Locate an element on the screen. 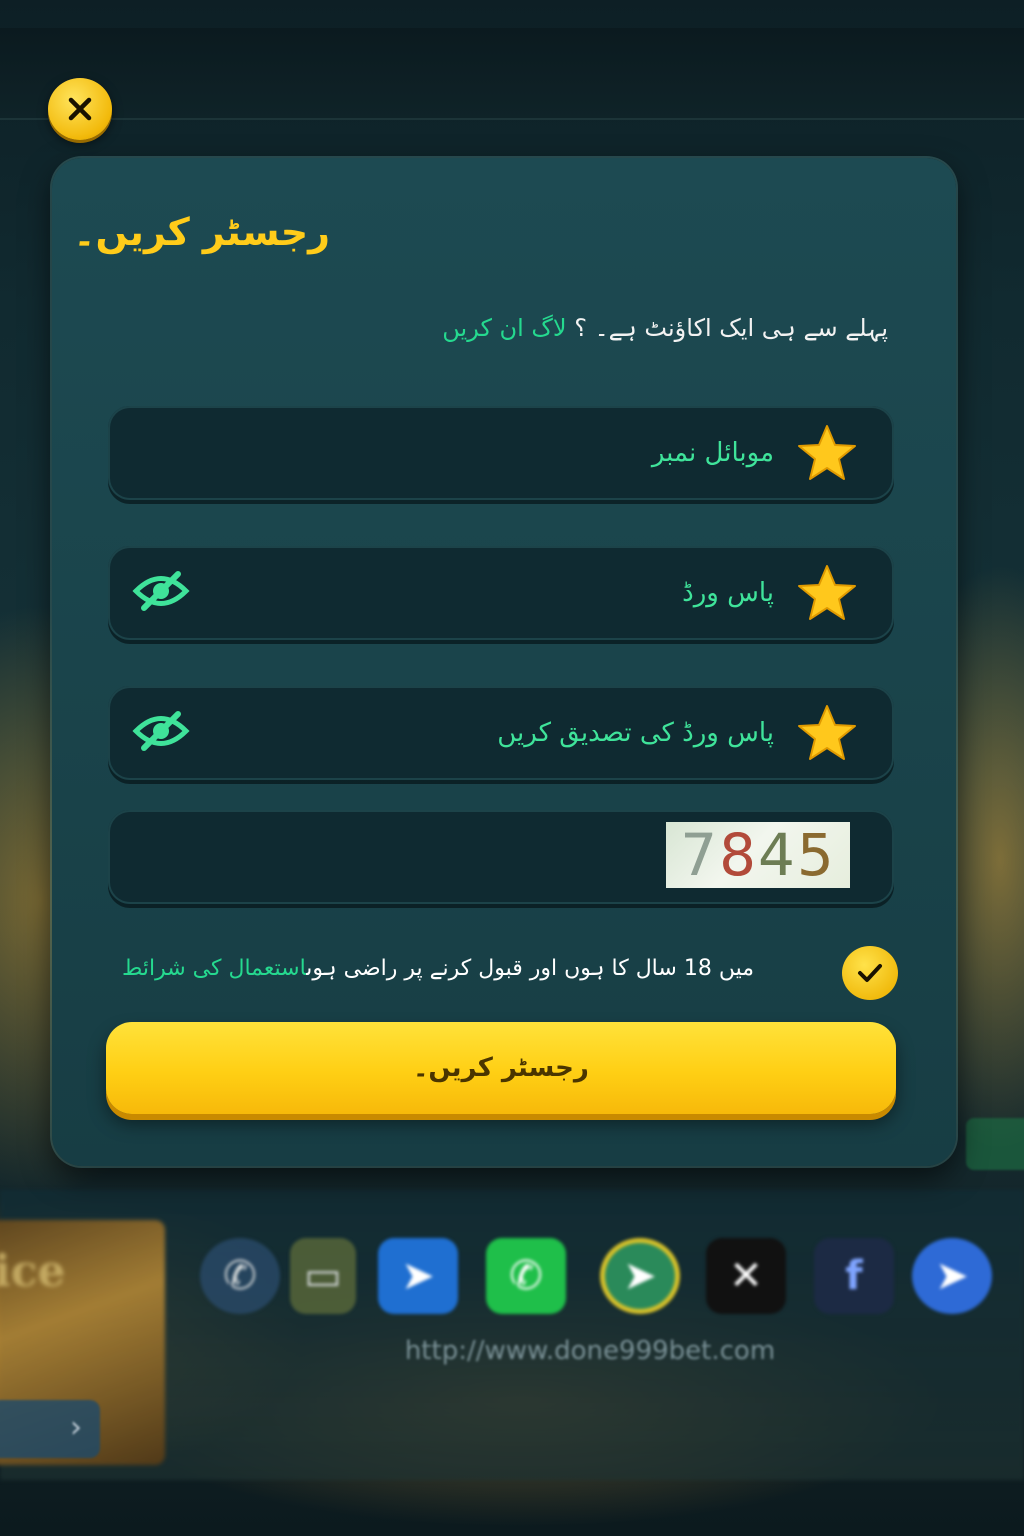  confirm-password-input is located at coordinates (491, 733).